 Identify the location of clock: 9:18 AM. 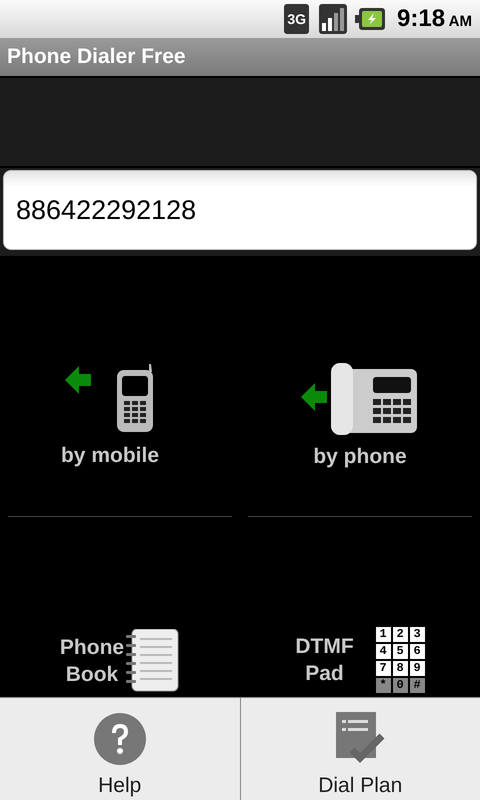
(434, 19).